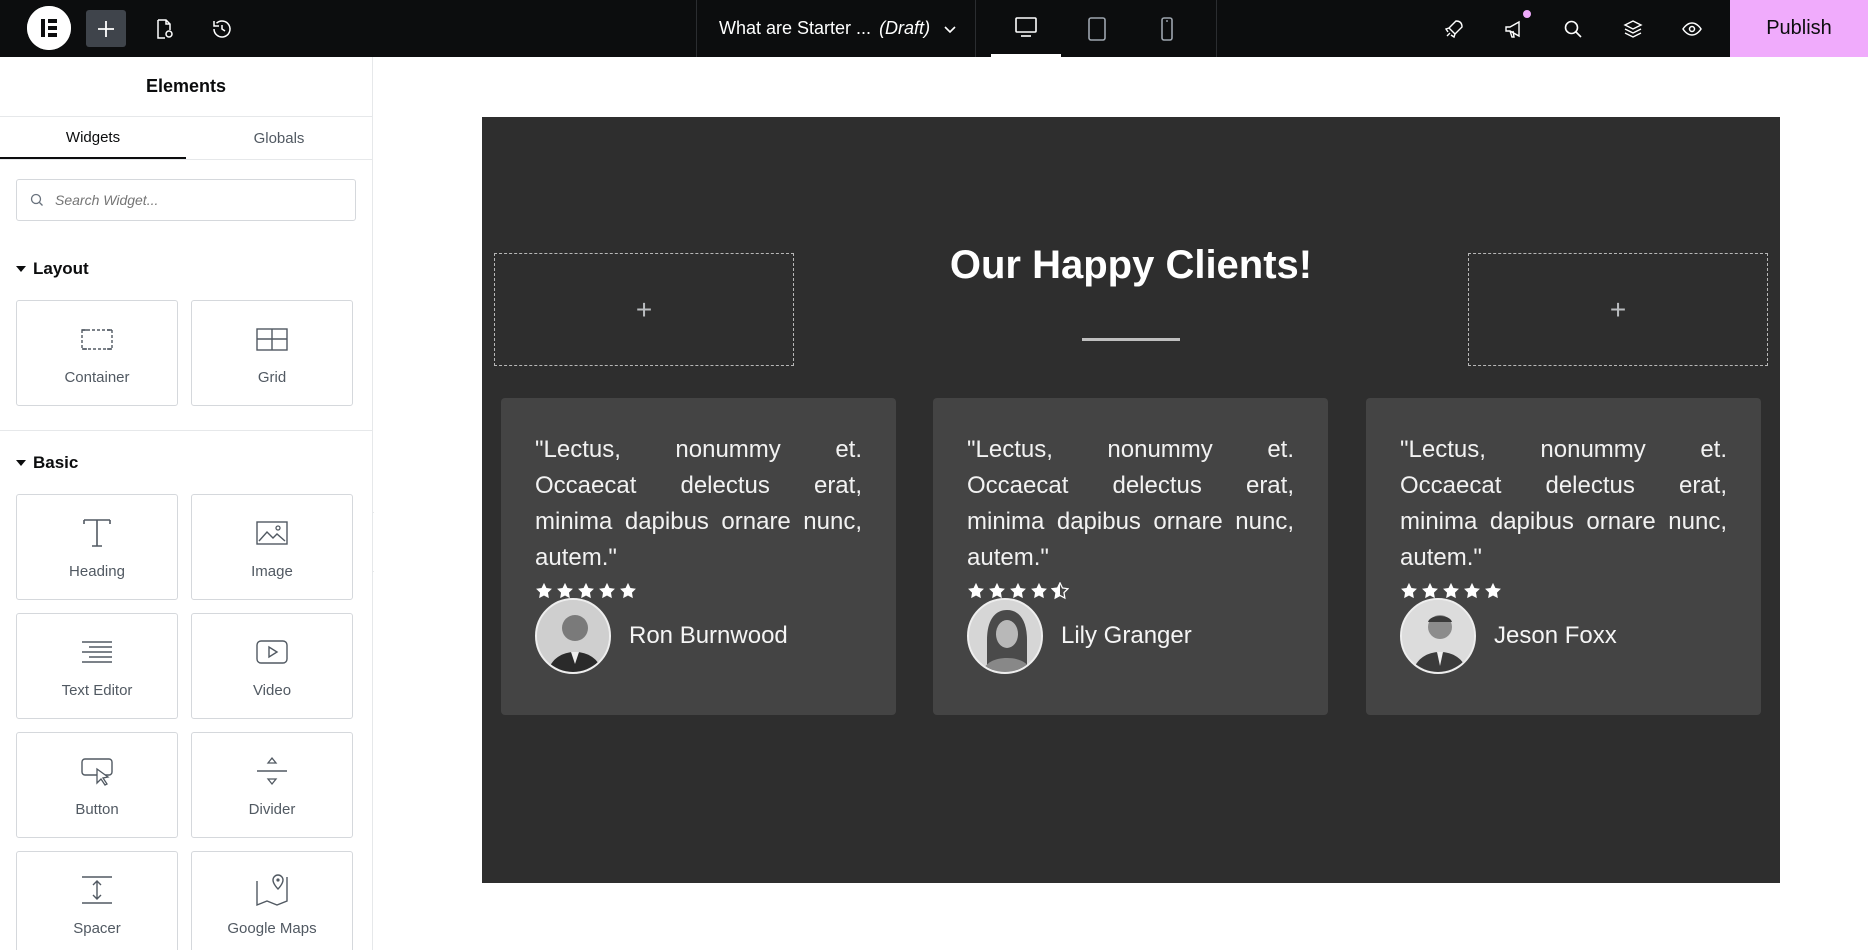 Image resolution: width=1868 pixels, height=950 pixels. I want to click on notification-dot, so click(1527, 14).